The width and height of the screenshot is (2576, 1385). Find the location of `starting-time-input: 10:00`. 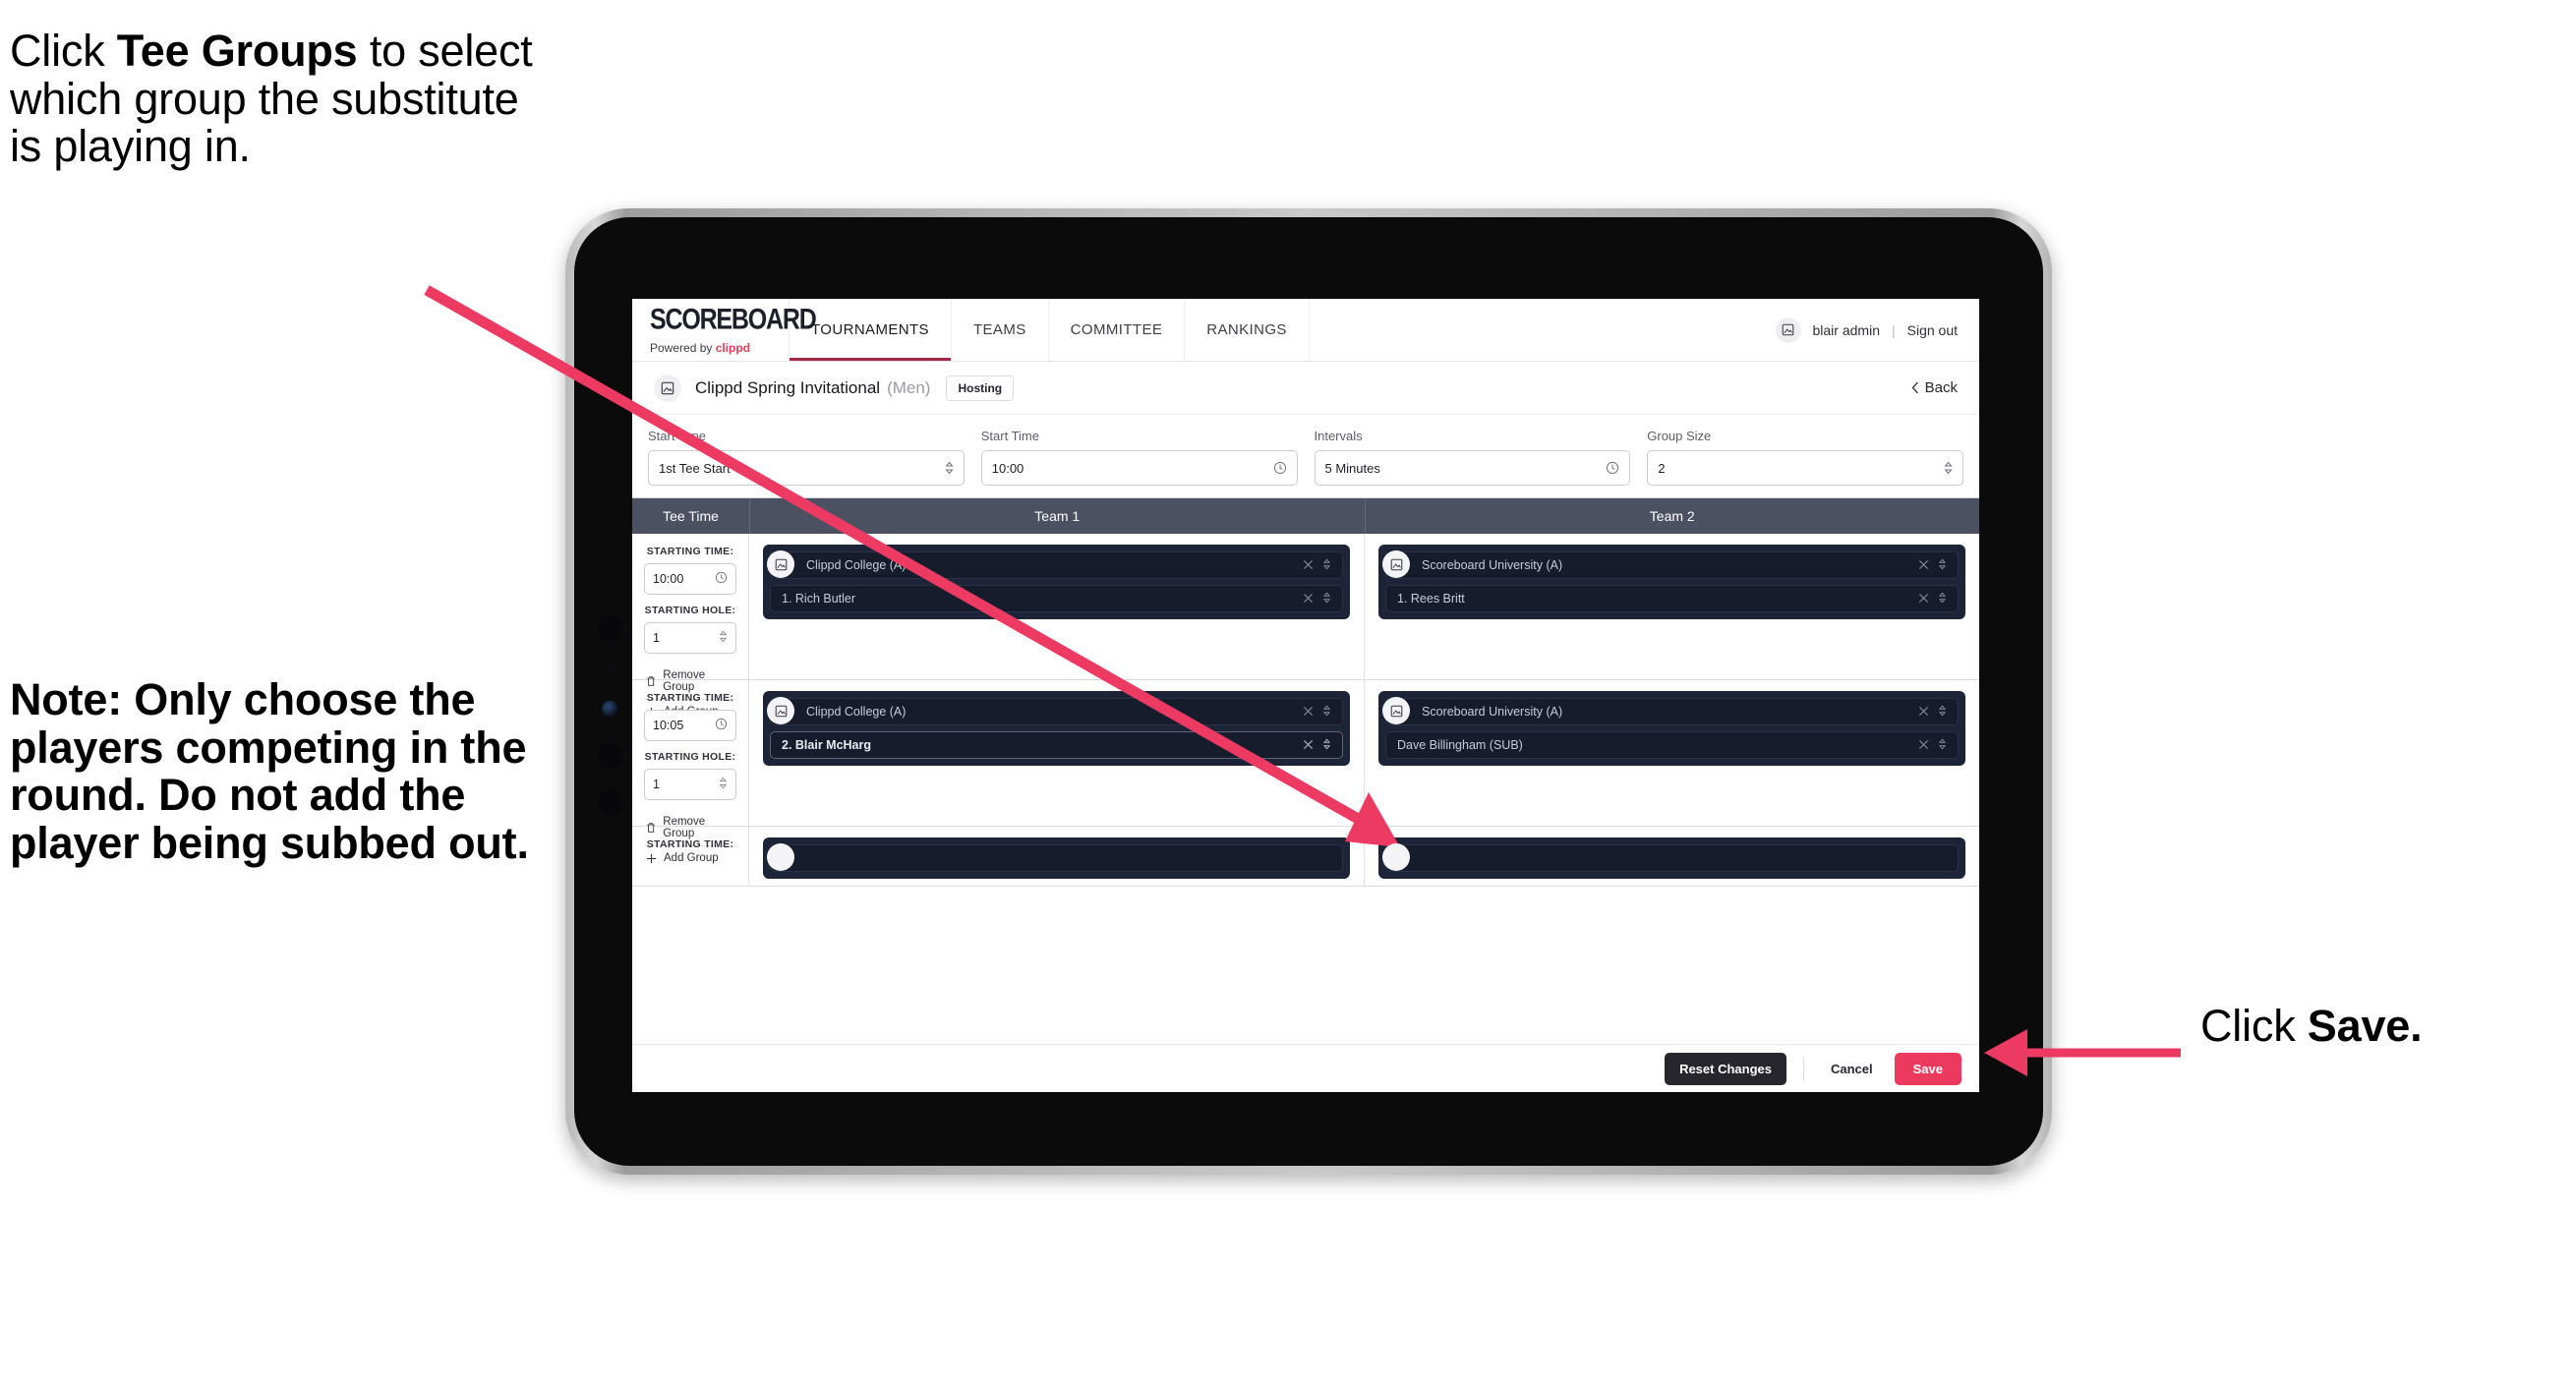

starting-time-input: 10:00 is located at coordinates (690, 579).